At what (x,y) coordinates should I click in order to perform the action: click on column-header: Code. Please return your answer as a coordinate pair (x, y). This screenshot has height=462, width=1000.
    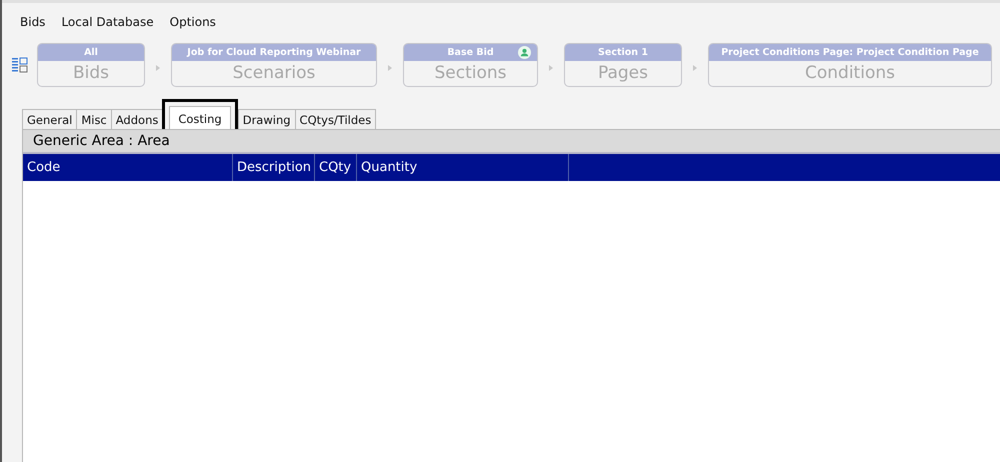
    Looking at the image, I should click on (128, 167).